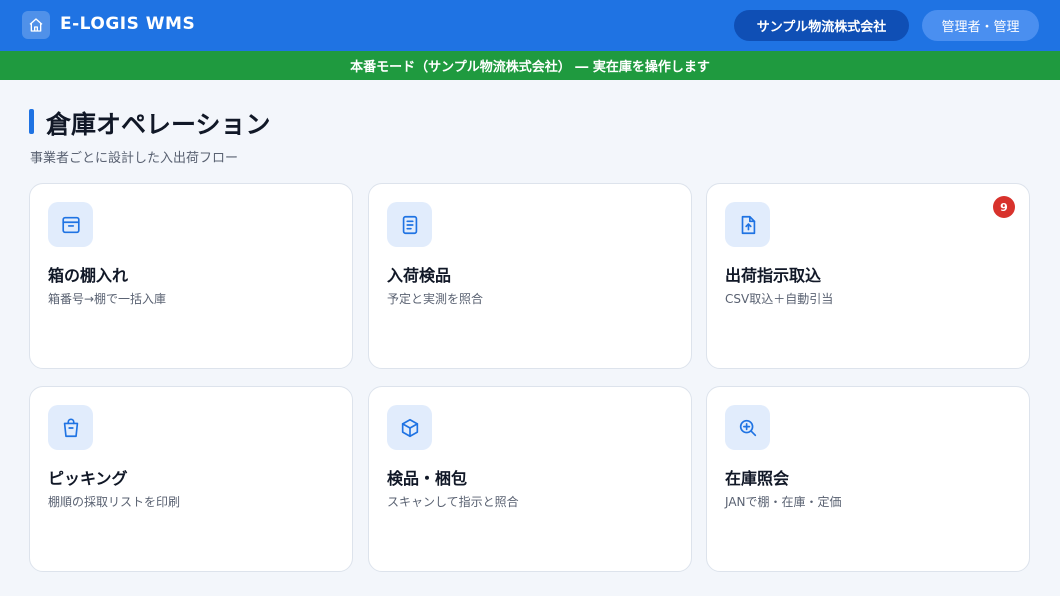 This screenshot has height=596, width=1060. Describe the element at coordinates (821, 25) in the screenshot. I see `company-selector: サンプル物流株式会社` at that location.